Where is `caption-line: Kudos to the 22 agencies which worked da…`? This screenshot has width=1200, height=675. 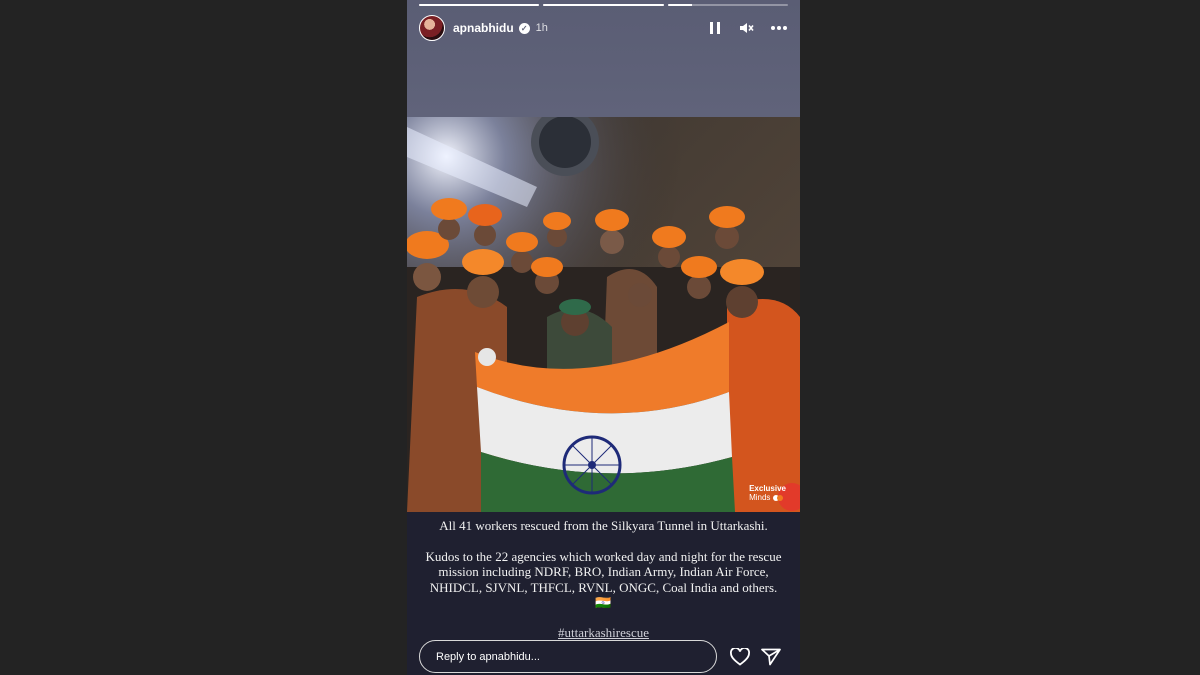 caption-line: Kudos to the 22 agencies which worked da… is located at coordinates (603, 579).